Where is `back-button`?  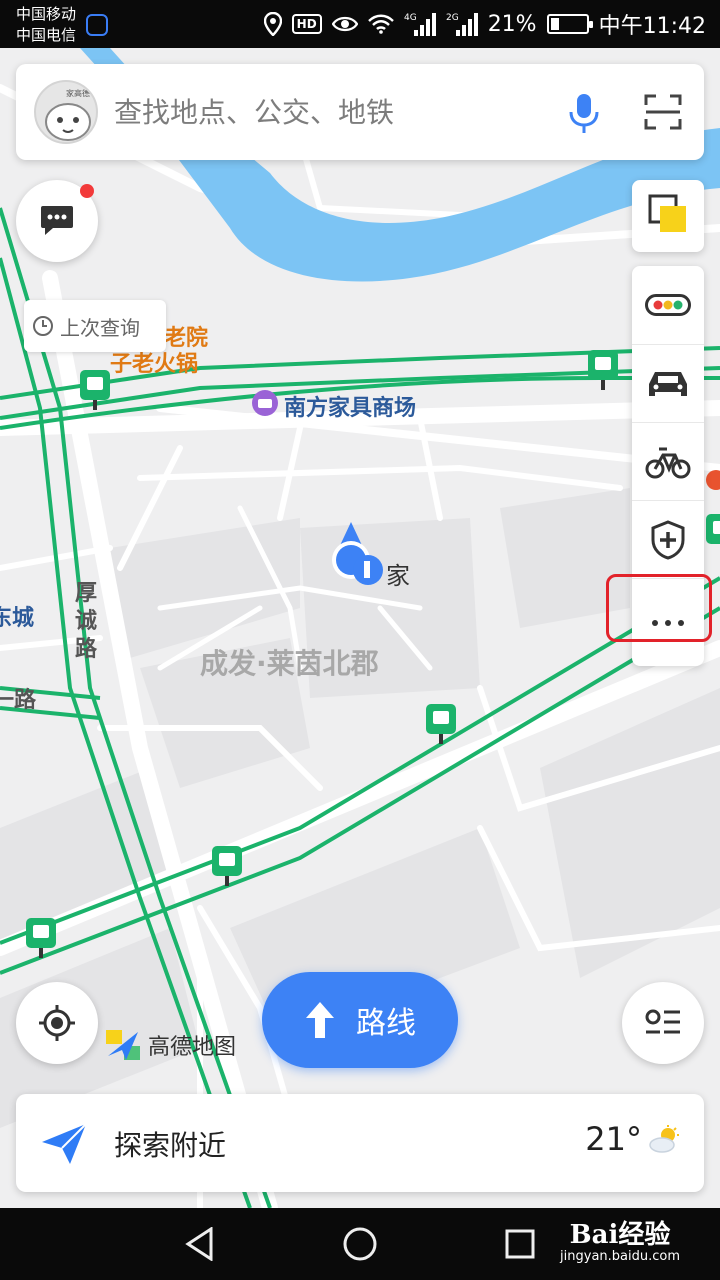
back-button is located at coordinates (200, 1244).